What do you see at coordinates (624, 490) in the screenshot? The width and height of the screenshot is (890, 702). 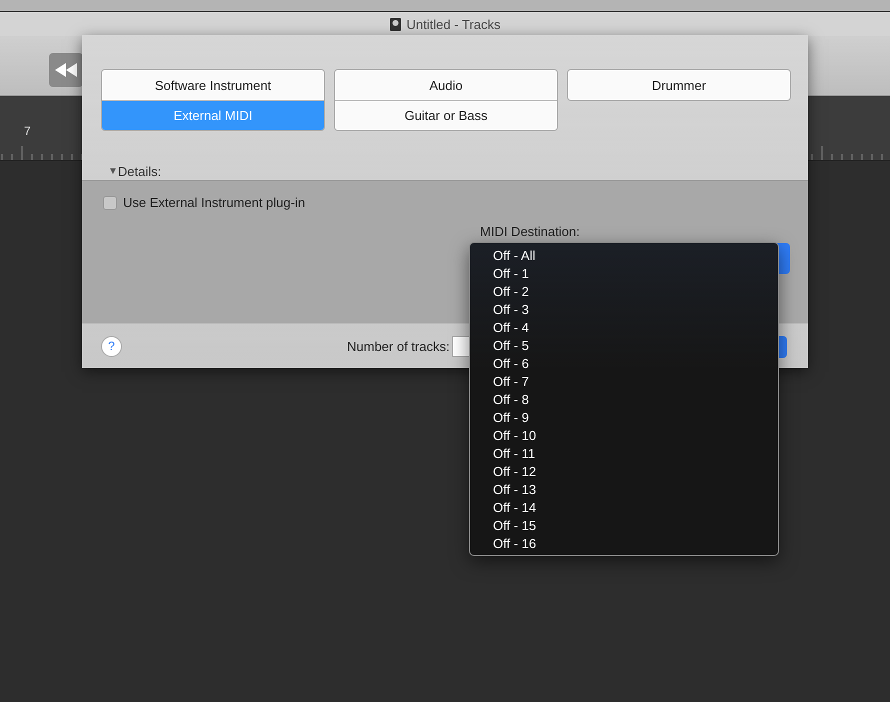 I see `menu-item: Off - 13` at bounding box center [624, 490].